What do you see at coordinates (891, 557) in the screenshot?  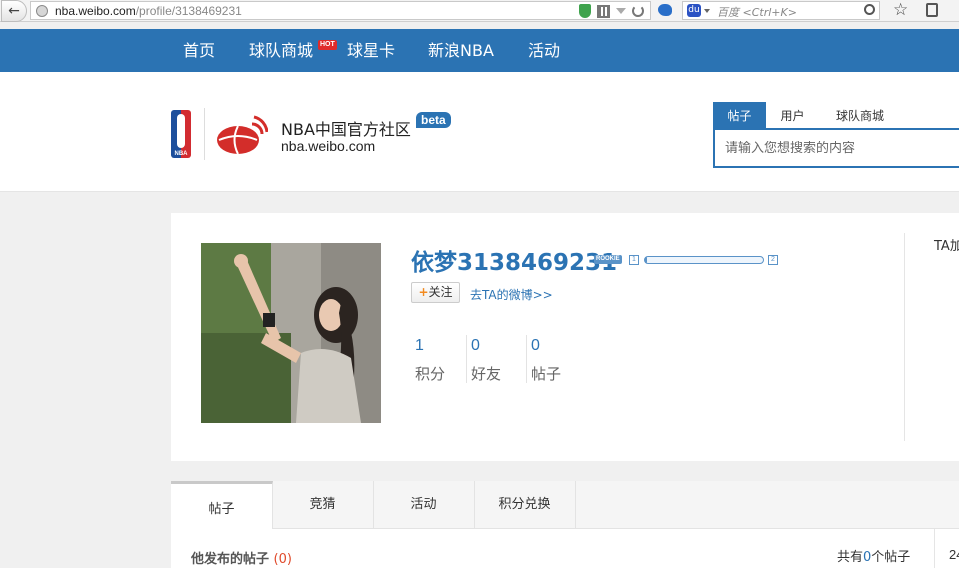 I see `posts-total-suffix: 个帖子` at bounding box center [891, 557].